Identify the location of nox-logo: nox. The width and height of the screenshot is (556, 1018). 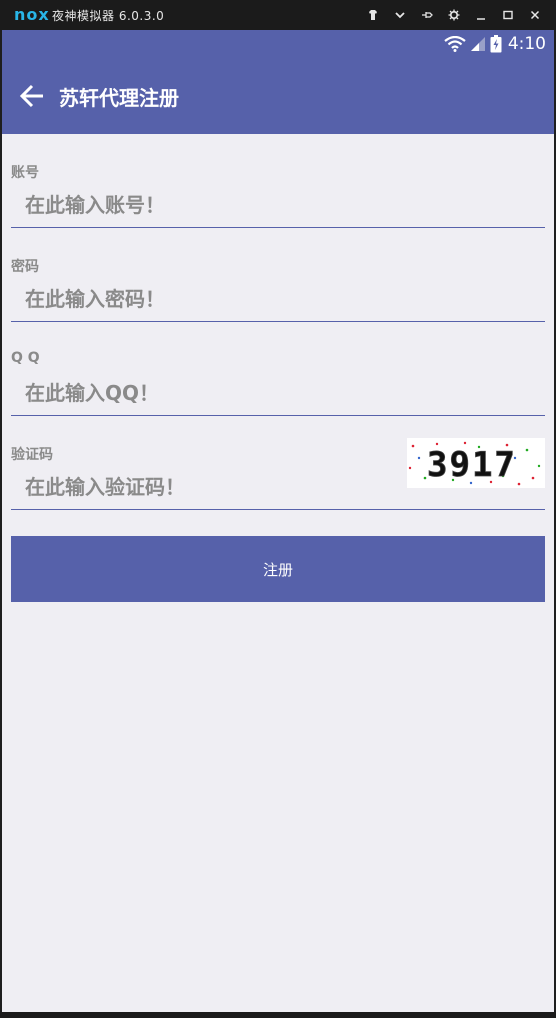
(32, 14).